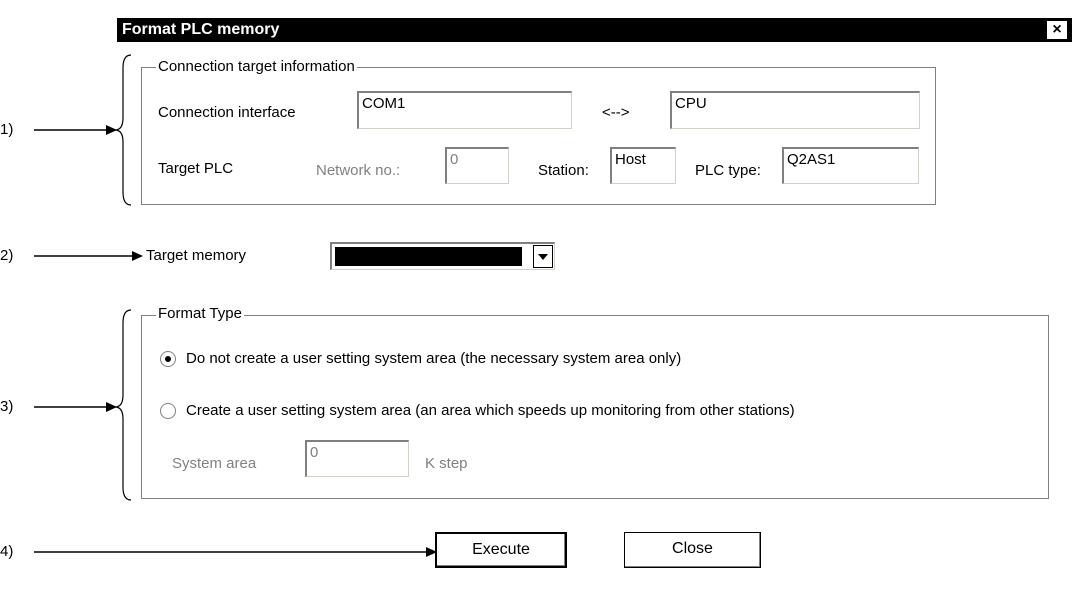 The image size is (1072, 592). What do you see at coordinates (137, 256) in the screenshot?
I see `callout-2-arrowhead` at bounding box center [137, 256].